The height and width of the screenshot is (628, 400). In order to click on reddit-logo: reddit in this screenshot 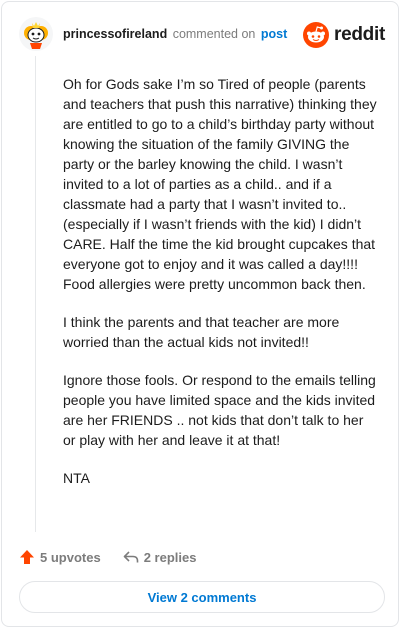, I will do `click(344, 35)`.